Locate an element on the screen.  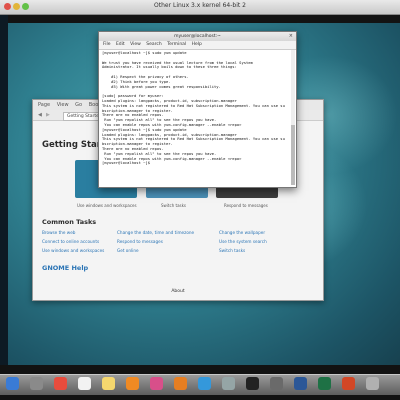
task-link: Use the system search is located at coordinates (243, 241).